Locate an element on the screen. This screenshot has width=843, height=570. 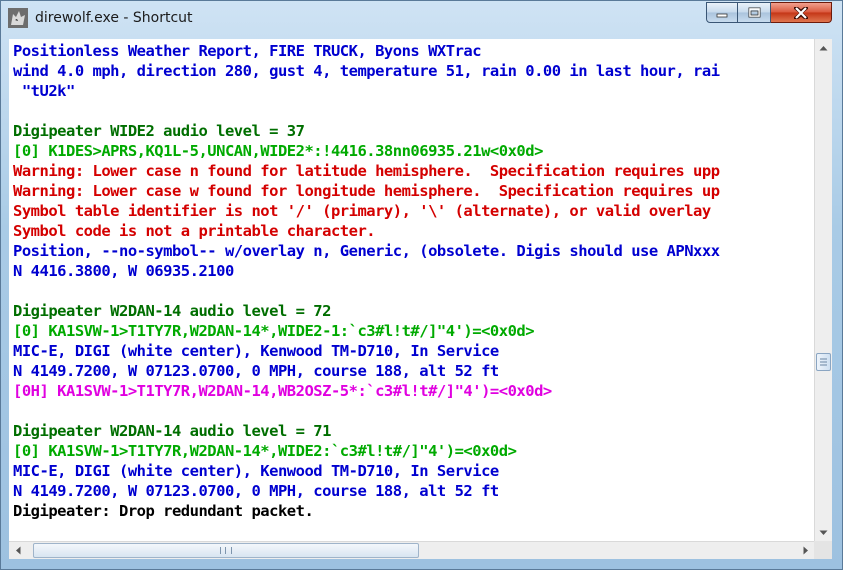
wolf-app-icon is located at coordinates (18, 18).